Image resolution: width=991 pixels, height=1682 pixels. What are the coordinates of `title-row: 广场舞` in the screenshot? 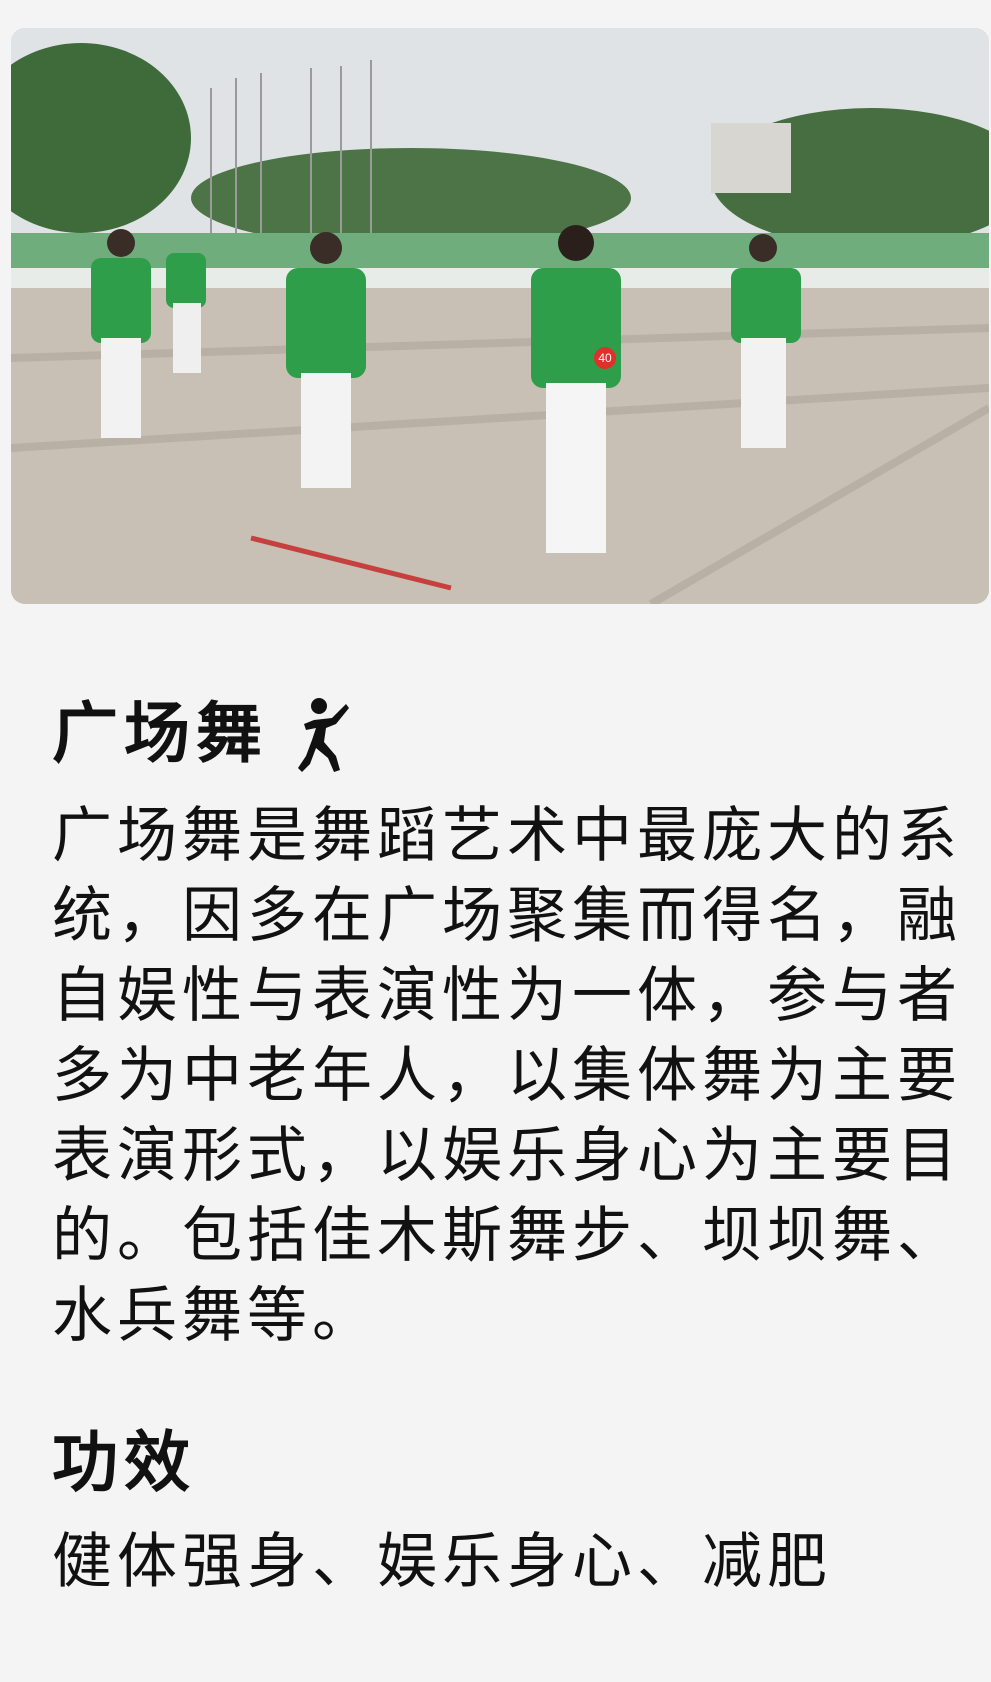 It's located at (512, 734).